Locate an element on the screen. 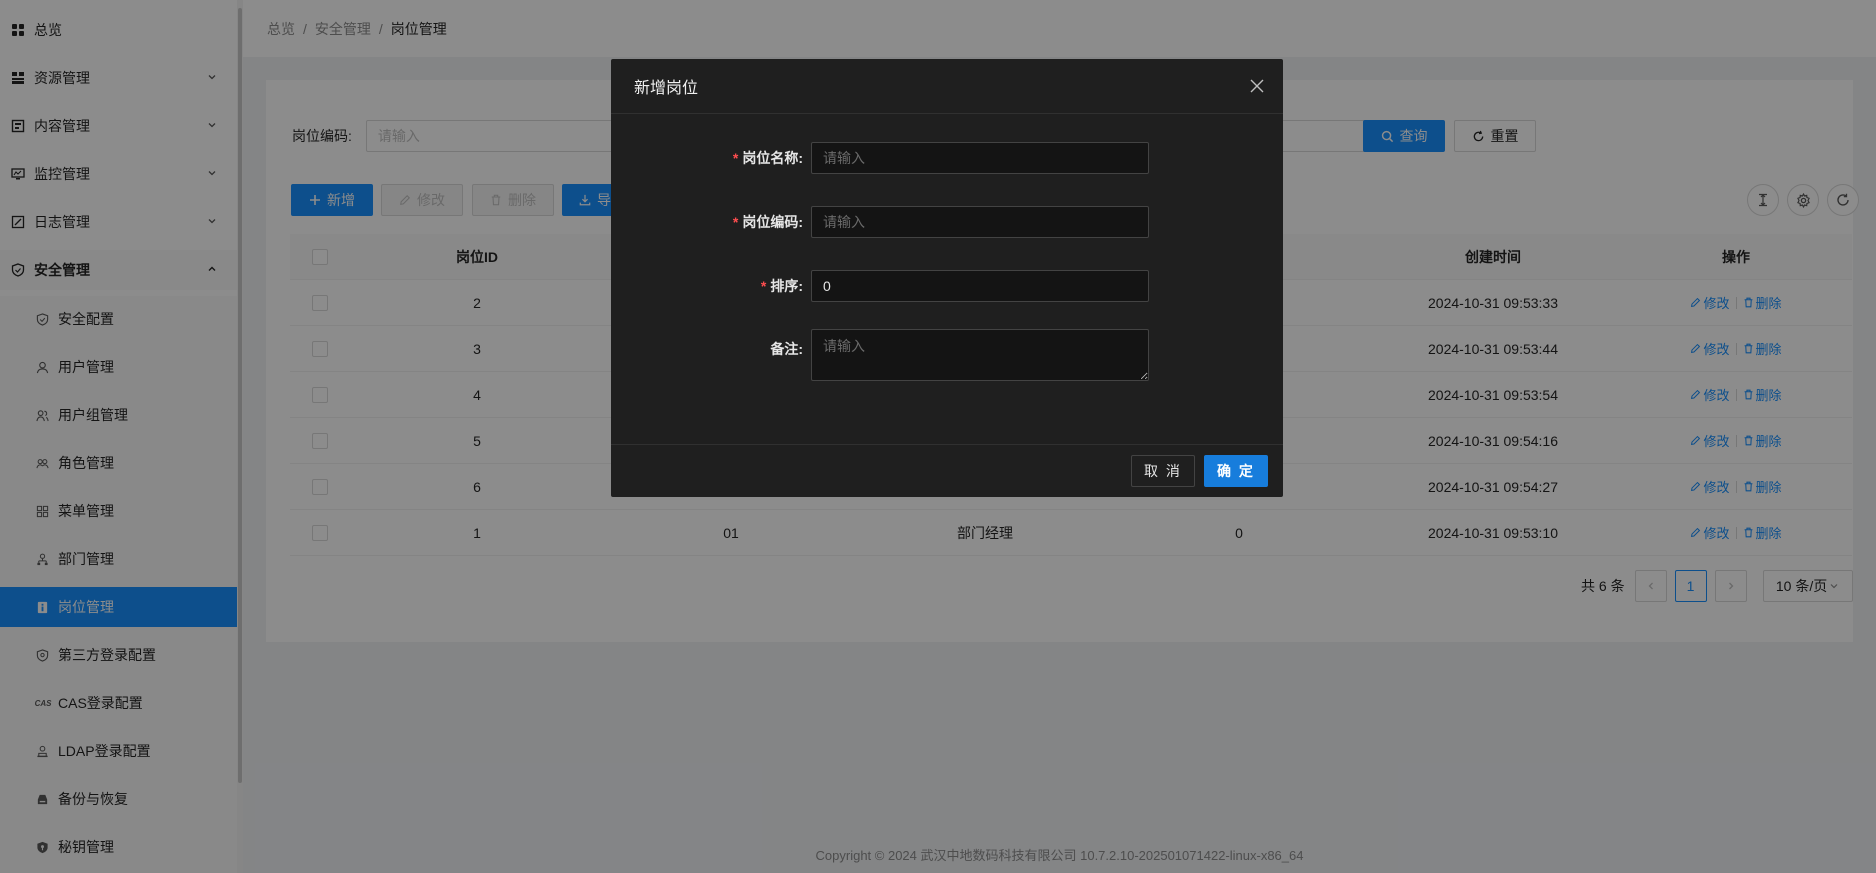 The height and width of the screenshot is (873, 1876). modal-header: 新增岗位 is located at coordinates (947, 86).